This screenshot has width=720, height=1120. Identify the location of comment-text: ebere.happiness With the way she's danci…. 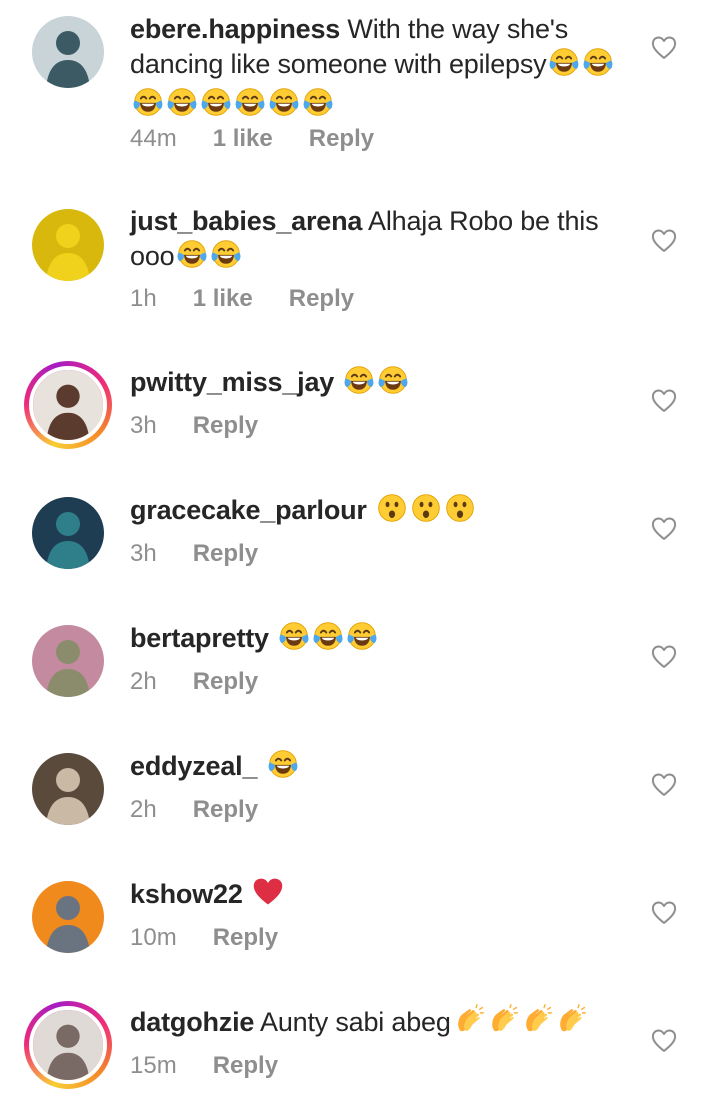
(380, 69).